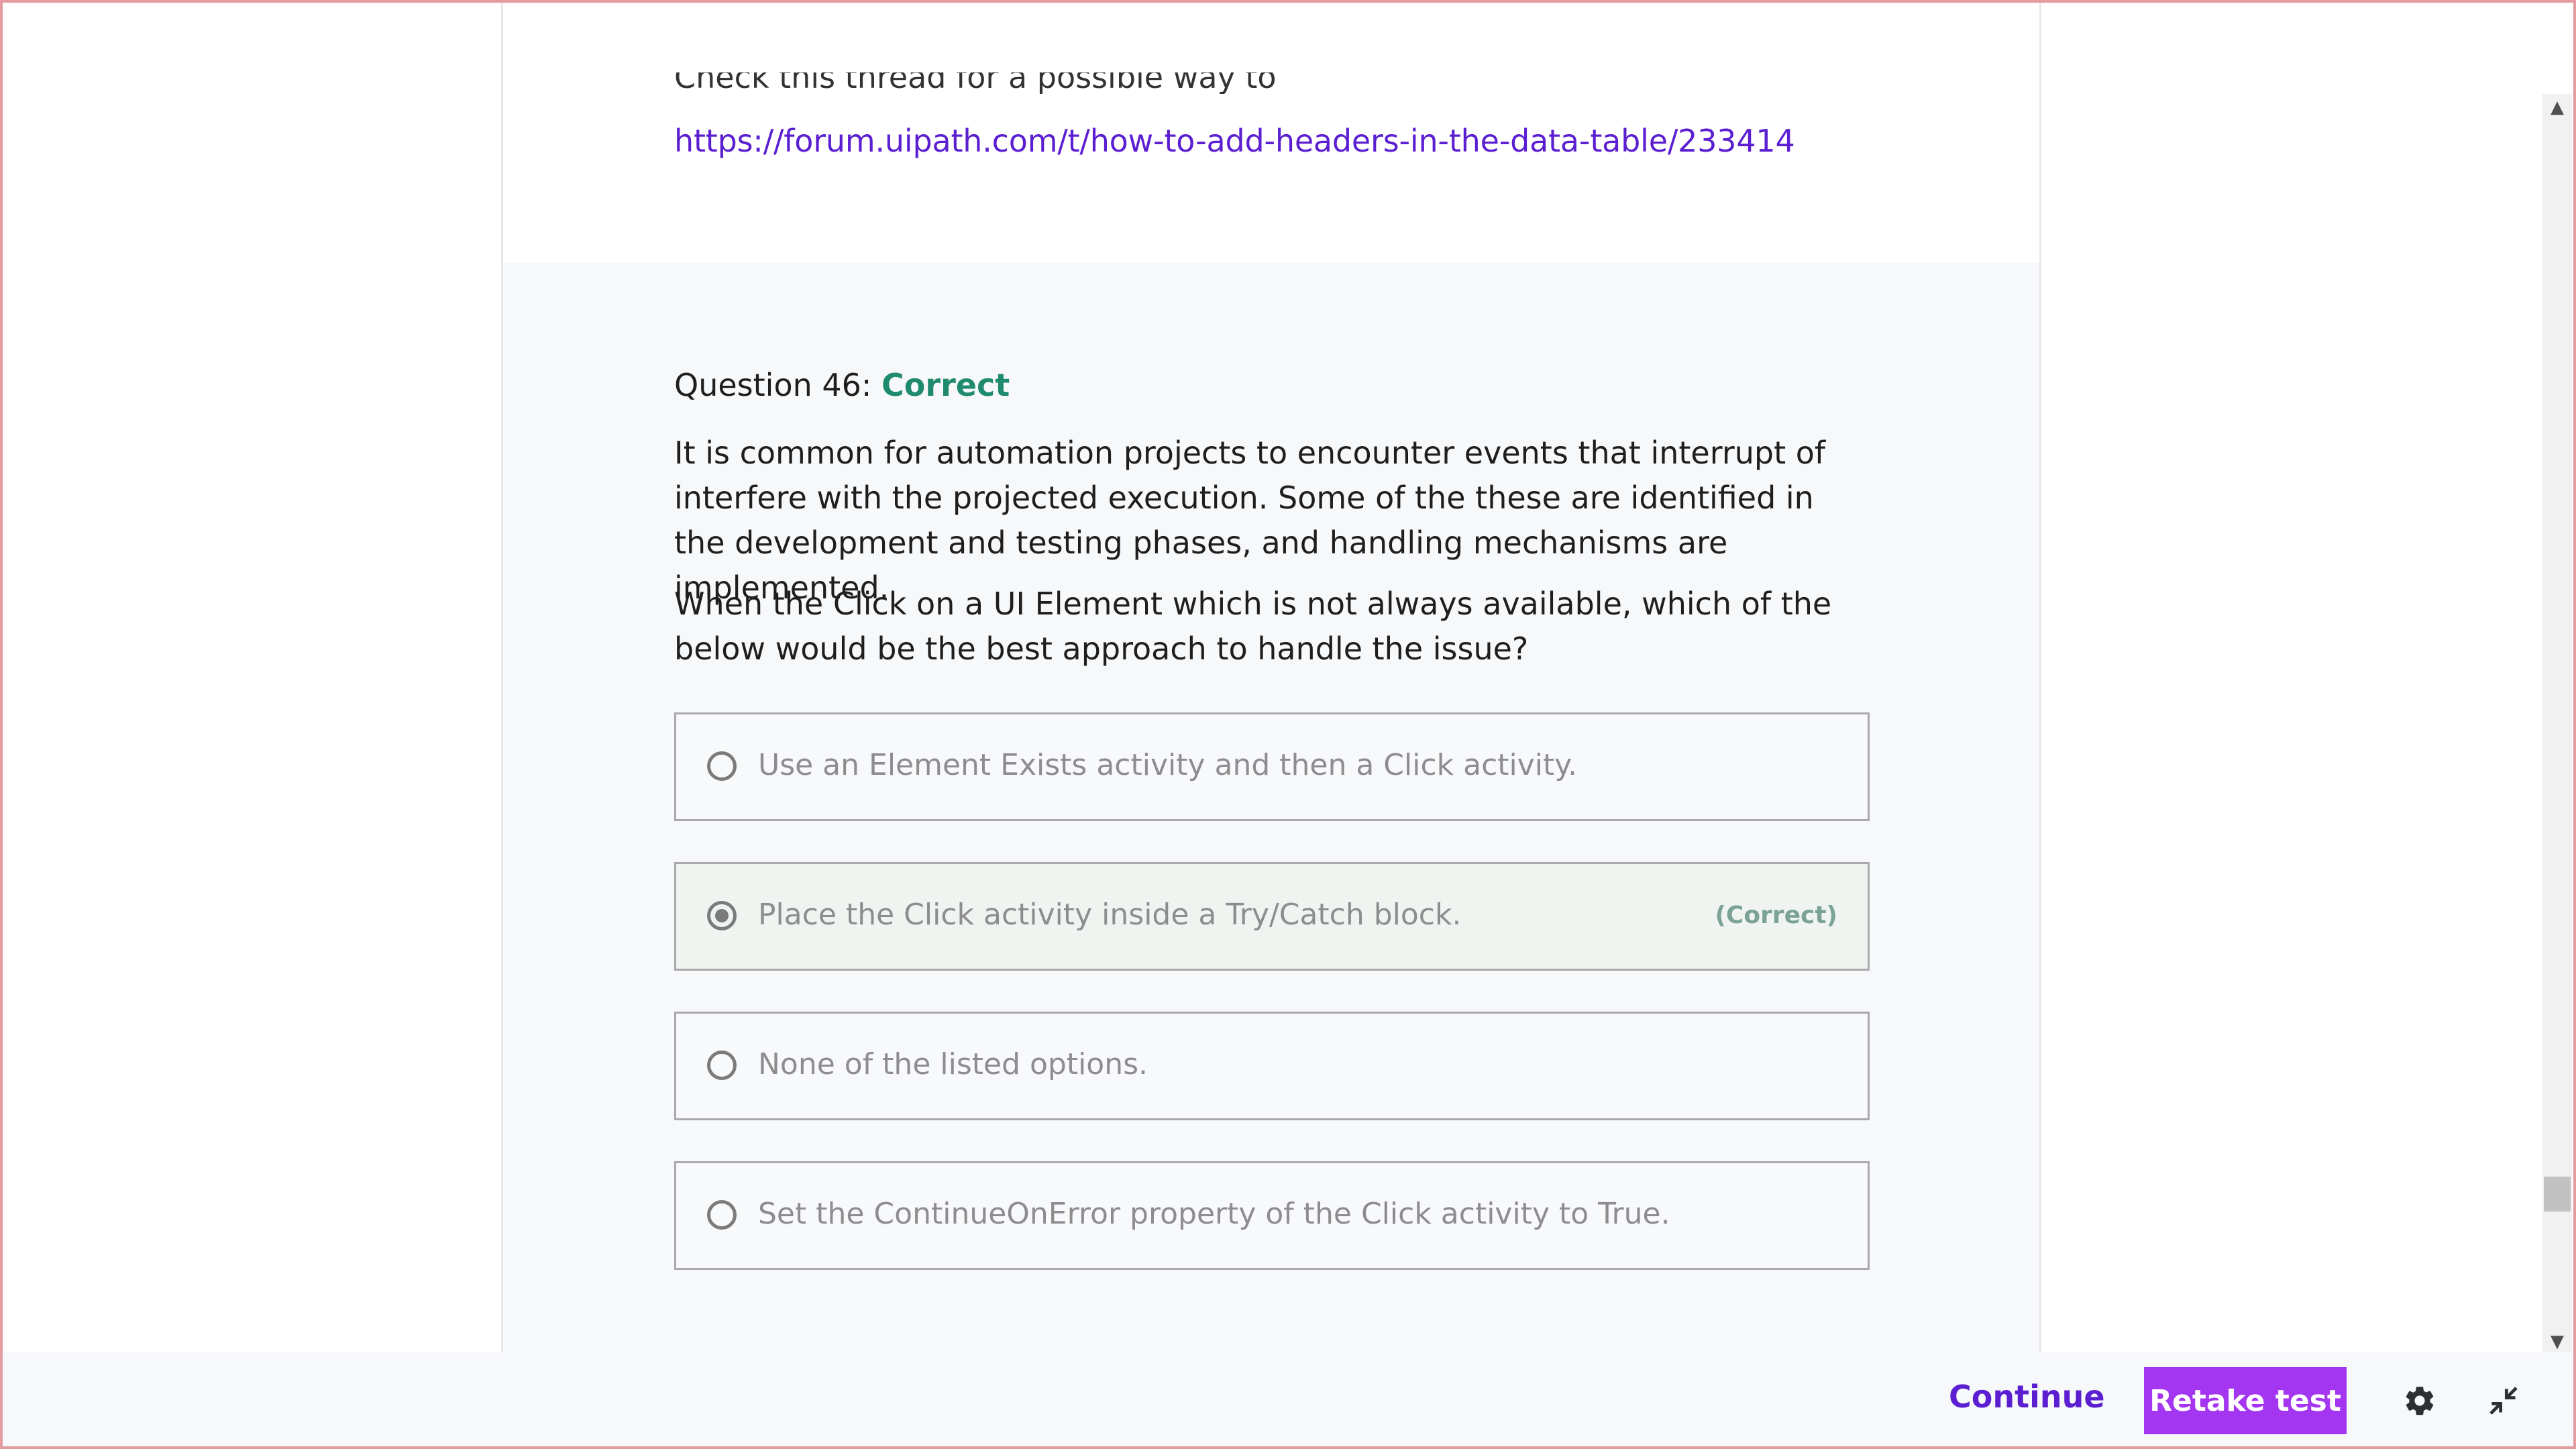  I want to click on question-status: Correct, so click(945, 385).